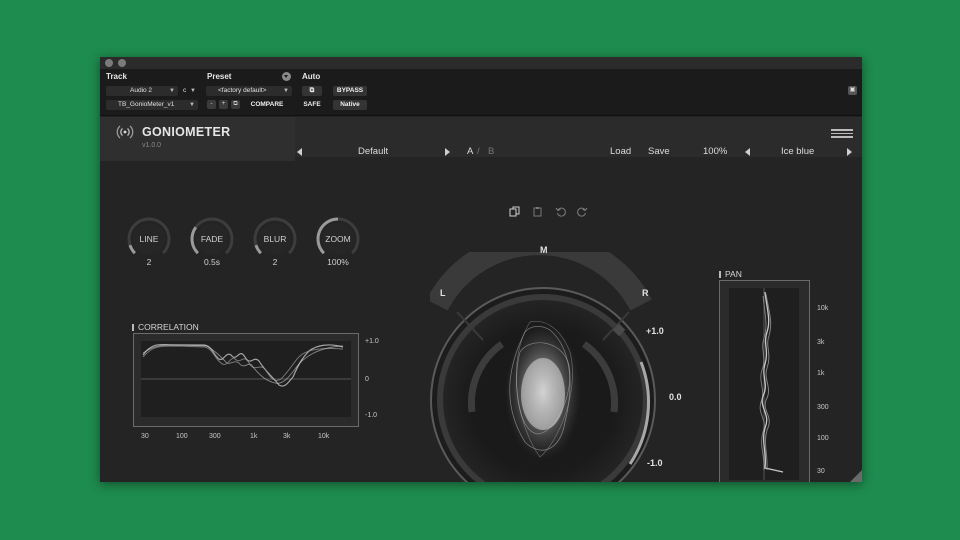  I want to click on plugin-title: GONIOMETER, so click(186, 132).